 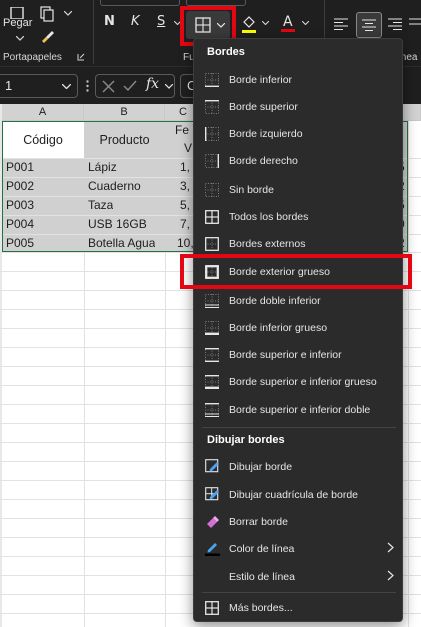 I want to click on menu-item-outside-borders: Bordes externos, so click(x=298, y=243).